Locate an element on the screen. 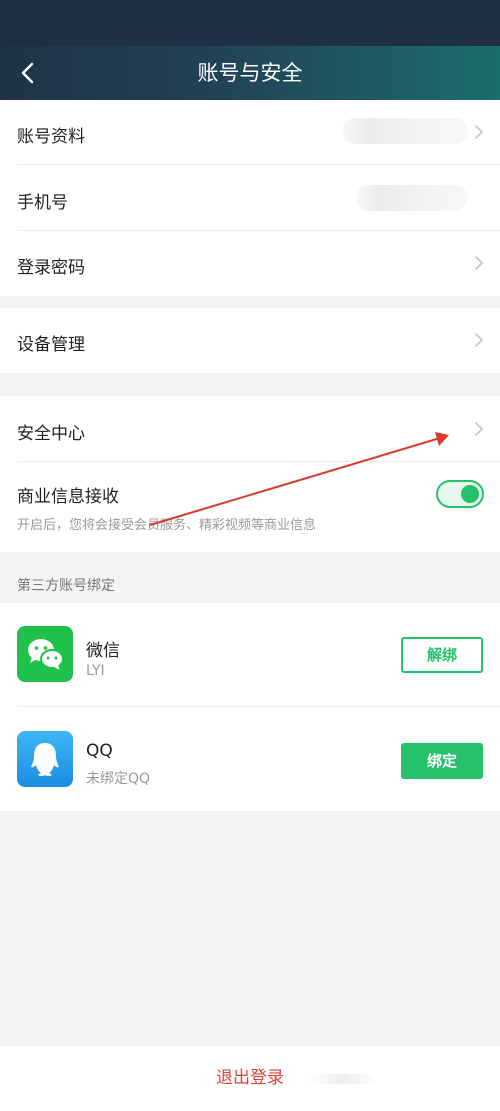  nav-bar: 账号与安全 is located at coordinates (250, 73).